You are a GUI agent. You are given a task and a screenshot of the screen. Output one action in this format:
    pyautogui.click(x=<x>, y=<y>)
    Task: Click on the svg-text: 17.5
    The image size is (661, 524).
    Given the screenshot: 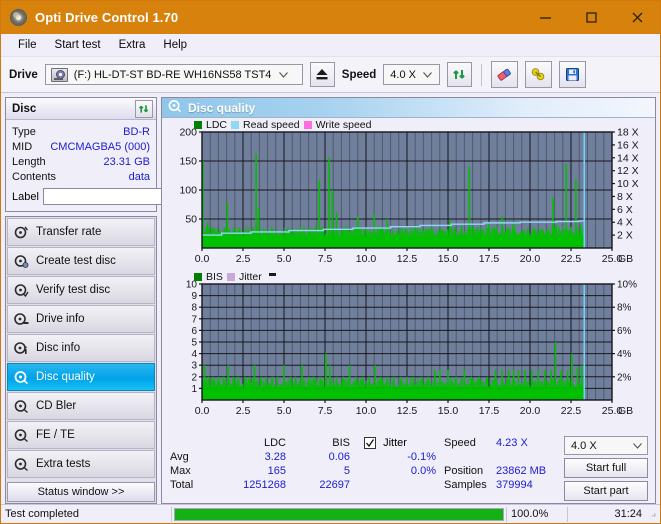 What is the action you would take?
    pyautogui.click(x=489, y=259)
    